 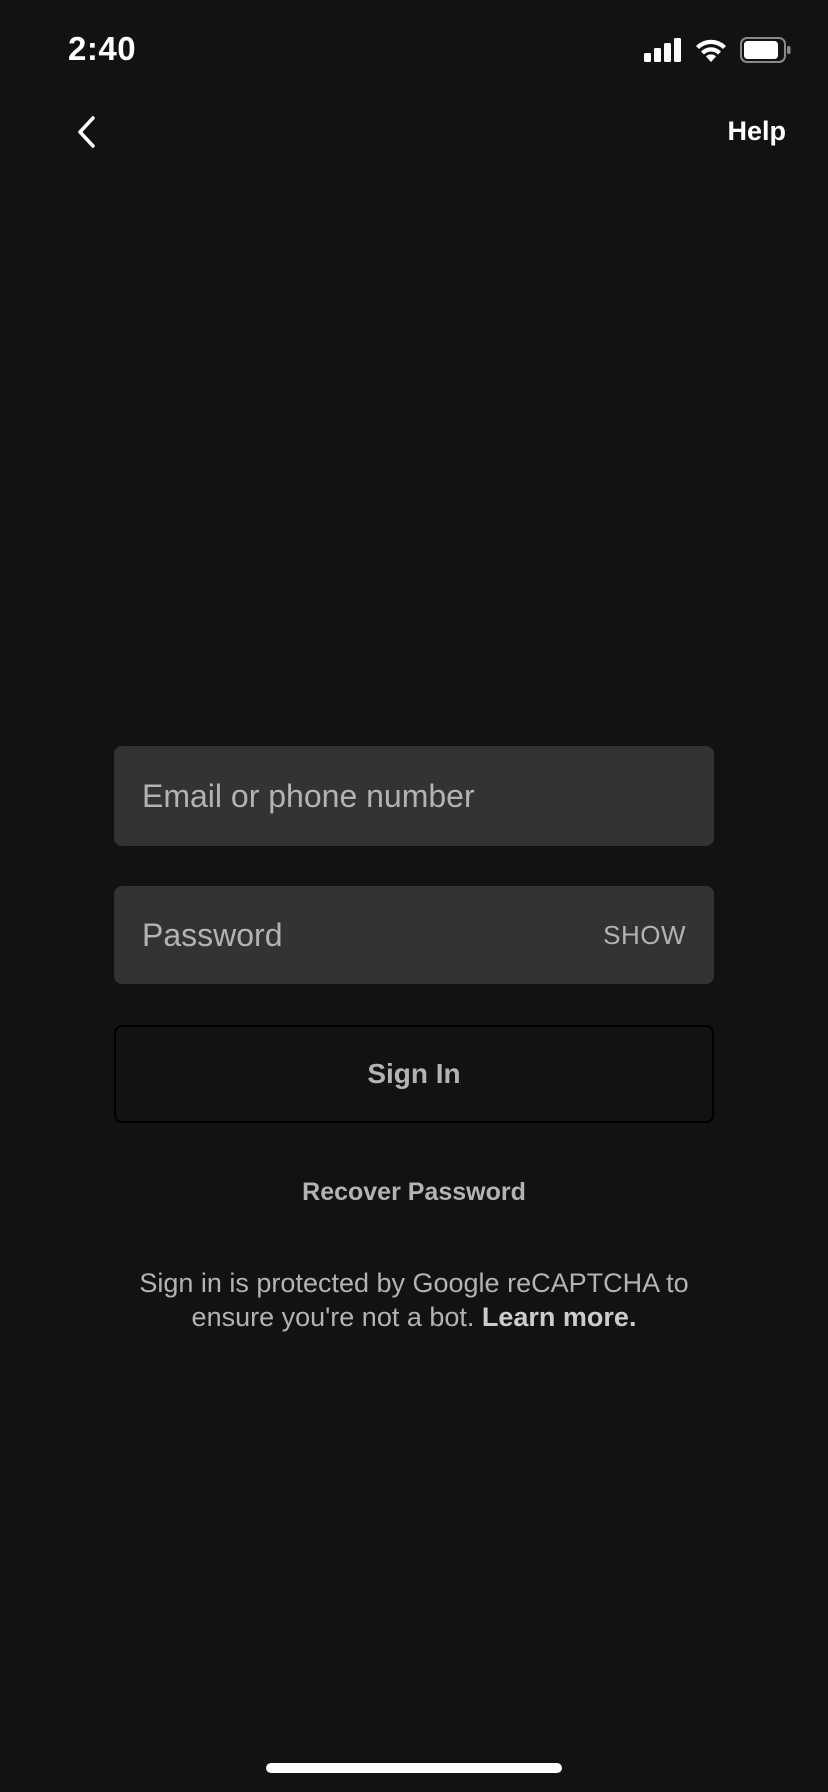 What do you see at coordinates (414, 1768) in the screenshot?
I see `home-indicator` at bounding box center [414, 1768].